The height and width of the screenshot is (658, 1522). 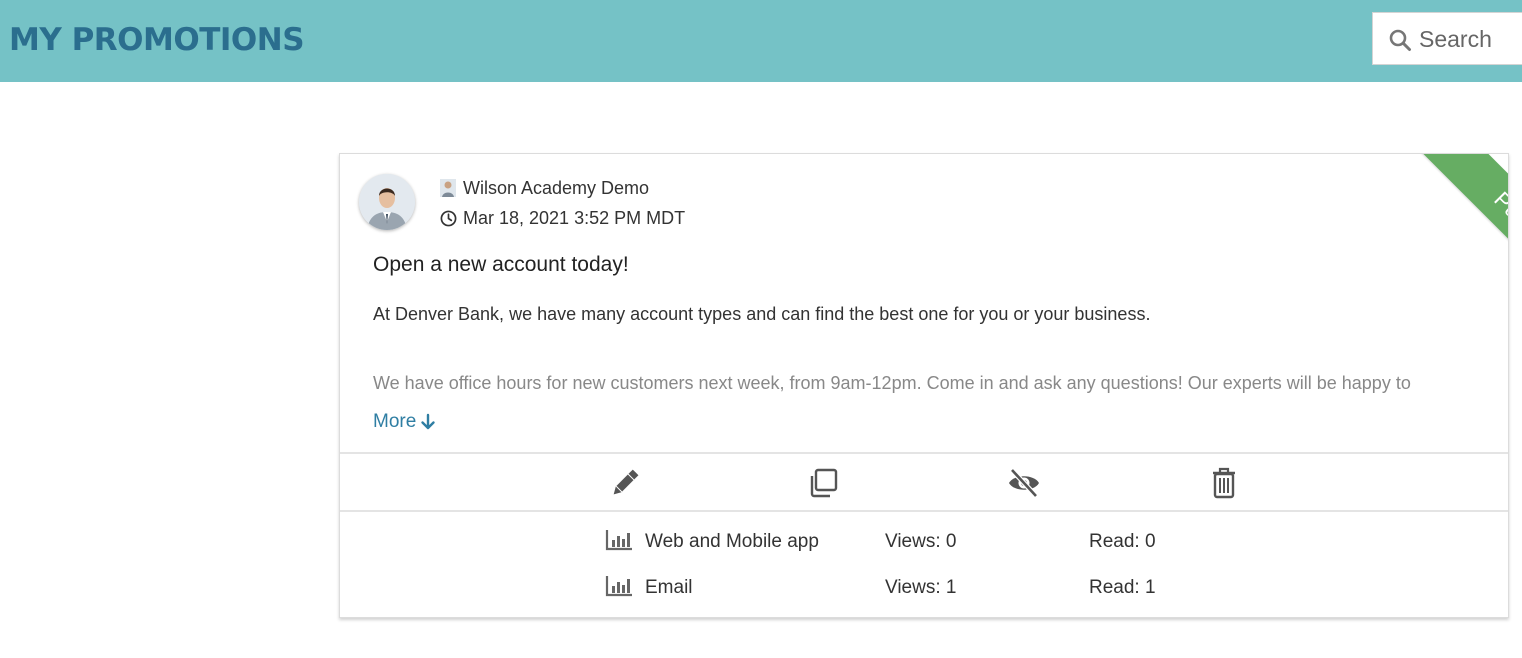 I want to click on author-avatar, so click(x=387, y=202).